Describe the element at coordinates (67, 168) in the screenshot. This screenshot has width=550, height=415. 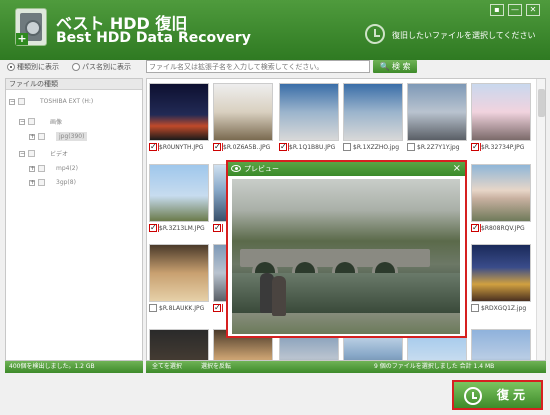
I see `tree-item-label: mp4(2)` at that location.